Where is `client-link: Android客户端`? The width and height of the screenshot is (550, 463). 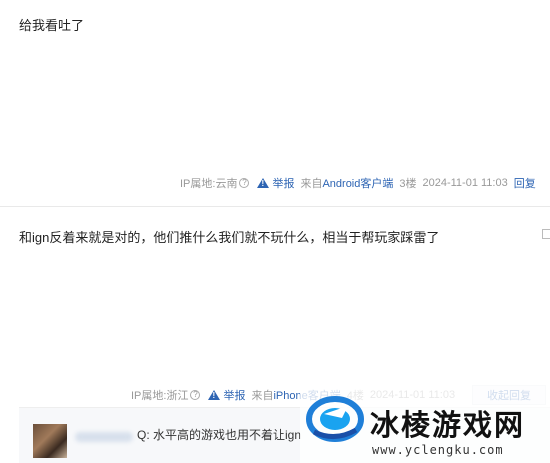 client-link: Android客户端 is located at coordinates (357, 184).